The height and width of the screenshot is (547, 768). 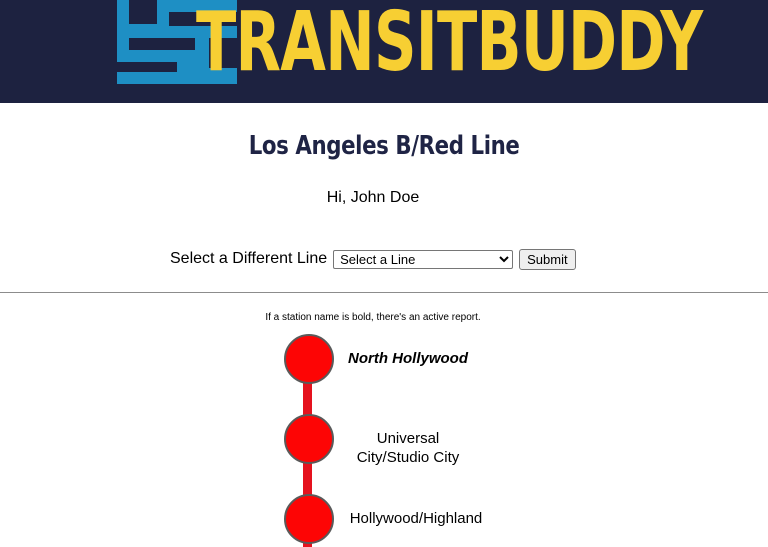 I want to click on user-greeting: Hi, John Doe, so click(x=373, y=197).